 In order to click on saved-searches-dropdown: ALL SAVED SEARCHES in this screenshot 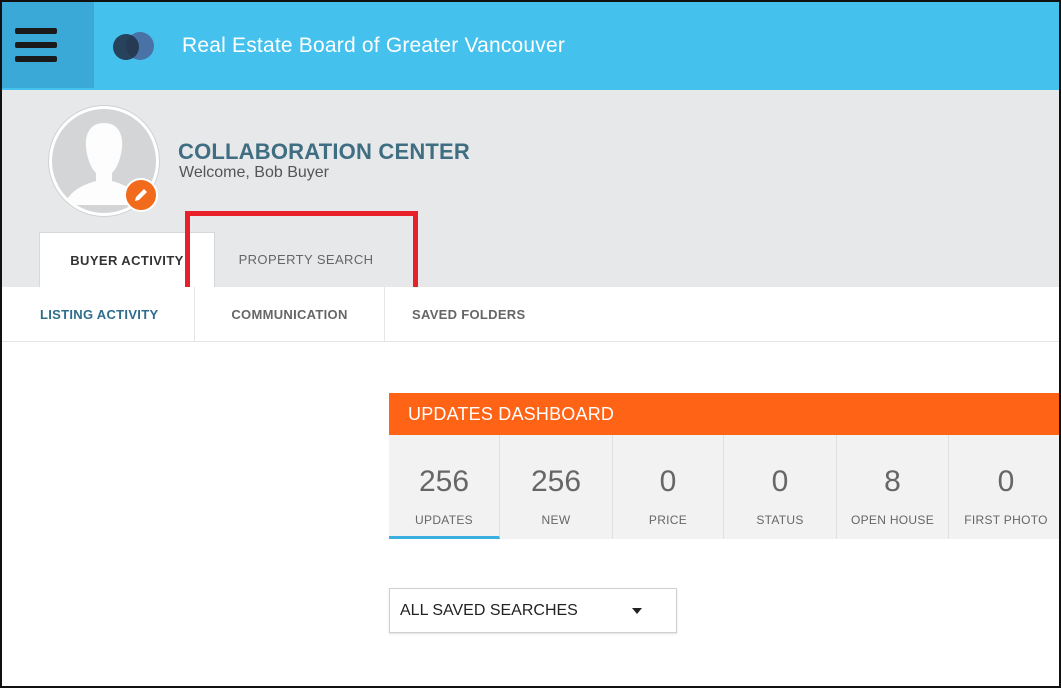, I will do `click(533, 610)`.